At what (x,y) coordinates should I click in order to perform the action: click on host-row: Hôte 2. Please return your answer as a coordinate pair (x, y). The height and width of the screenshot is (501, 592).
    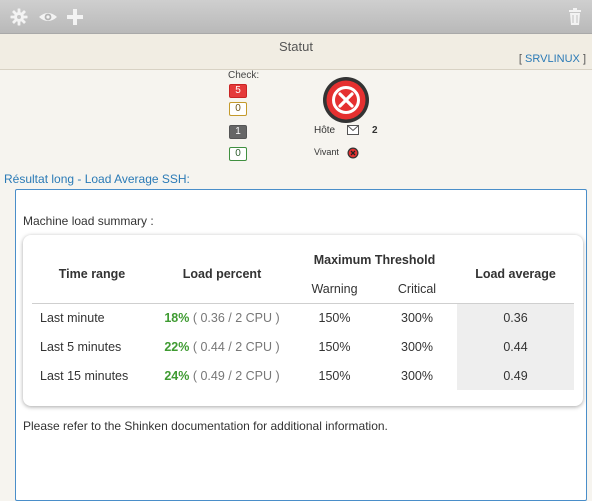
    Looking at the image, I should click on (346, 130).